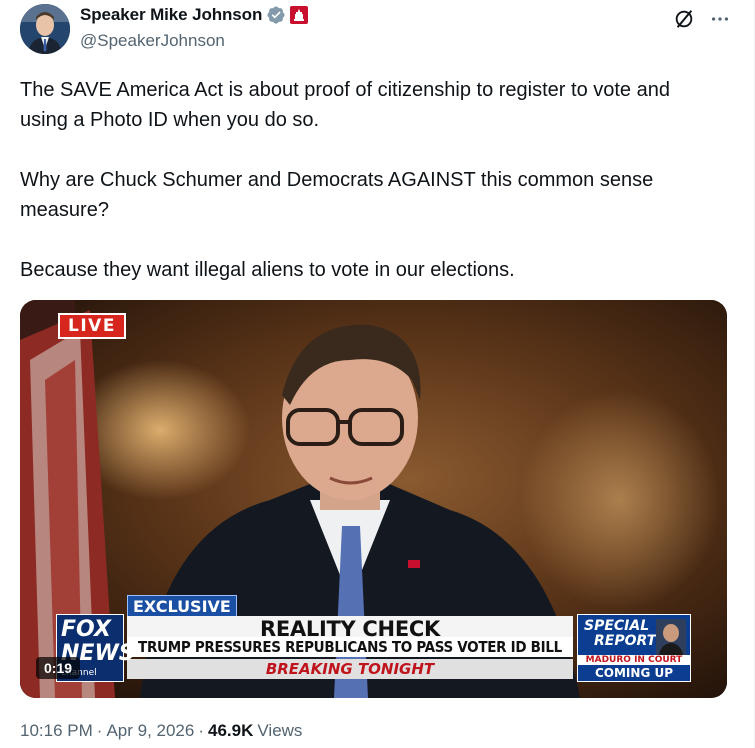 The image size is (755, 748). I want to click on special-report-ticker: MADURO IN COURT, so click(634, 660).